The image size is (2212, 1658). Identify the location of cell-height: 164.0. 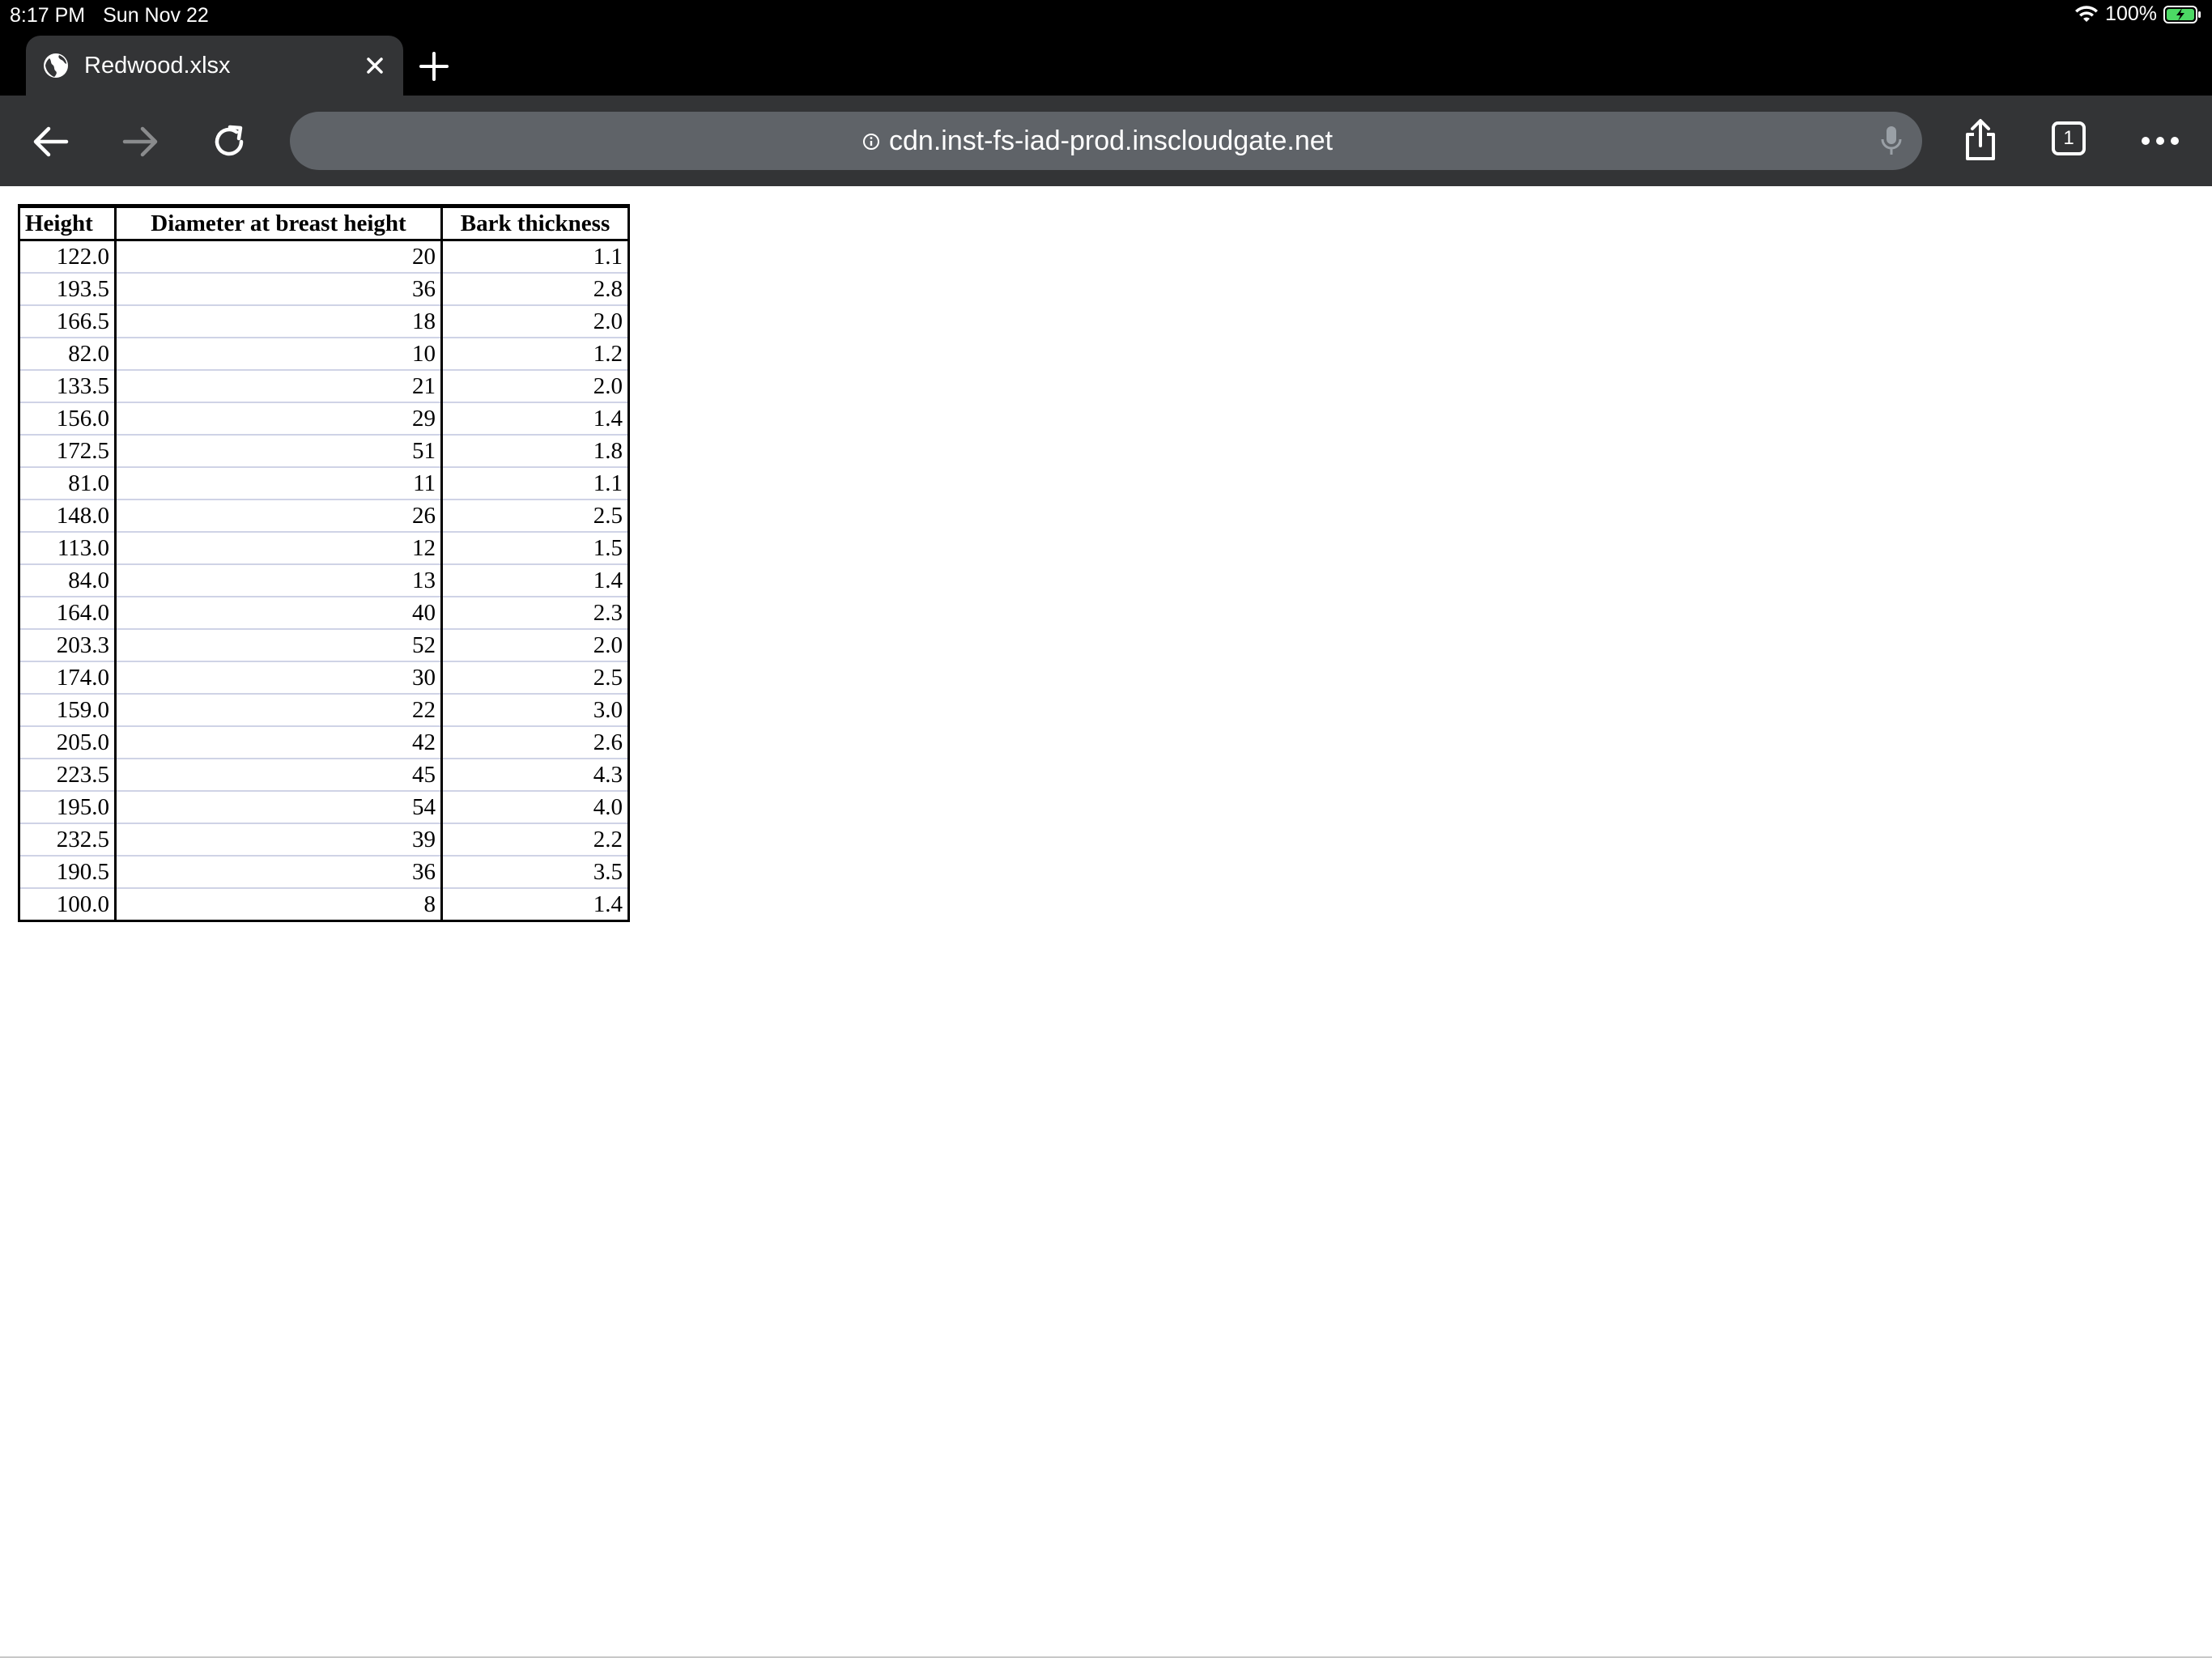
(67, 613).